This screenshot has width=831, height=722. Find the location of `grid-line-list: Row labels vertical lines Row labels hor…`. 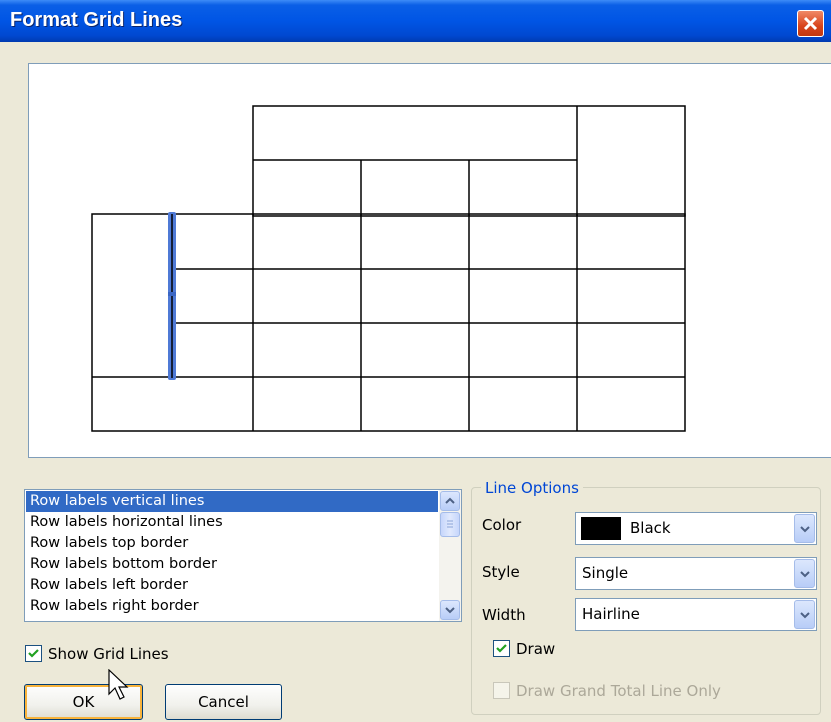

grid-line-list: Row labels vertical lines Row labels hor… is located at coordinates (243, 555).